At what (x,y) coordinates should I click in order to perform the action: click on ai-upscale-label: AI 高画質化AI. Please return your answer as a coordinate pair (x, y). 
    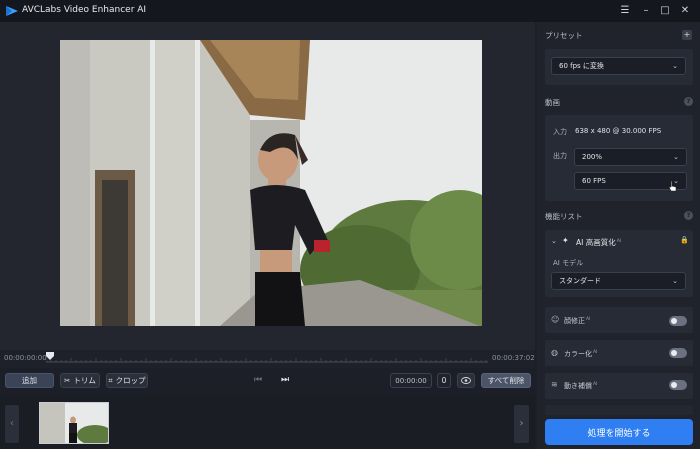
    Looking at the image, I should click on (599, 242).